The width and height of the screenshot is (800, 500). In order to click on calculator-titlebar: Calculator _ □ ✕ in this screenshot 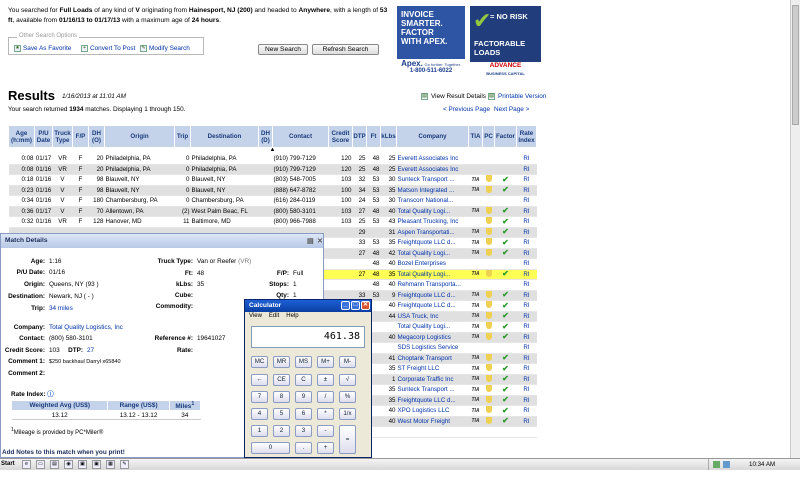, I will do `click(308, 306)`.